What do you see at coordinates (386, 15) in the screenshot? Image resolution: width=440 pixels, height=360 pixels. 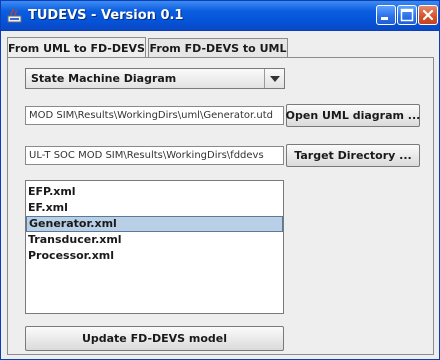 I see `minimize-button` at bounding box center [386, 15].